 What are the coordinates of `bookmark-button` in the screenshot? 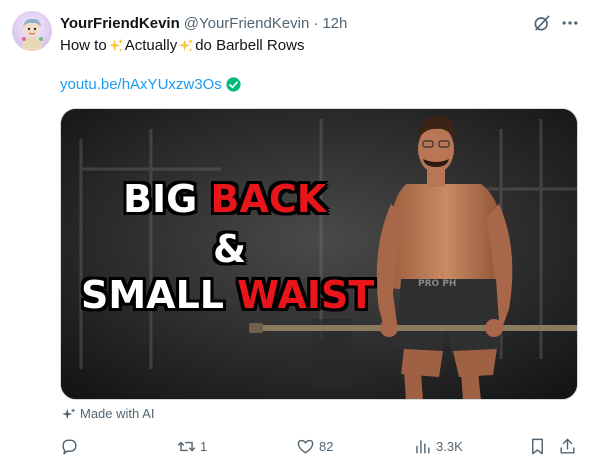 It's located at (537, 446).